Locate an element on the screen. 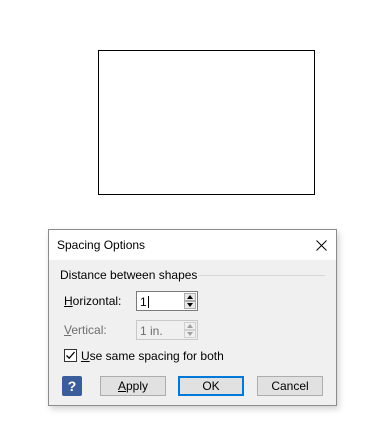  same-spacing-checkbox is located at coordinates (70, 355).